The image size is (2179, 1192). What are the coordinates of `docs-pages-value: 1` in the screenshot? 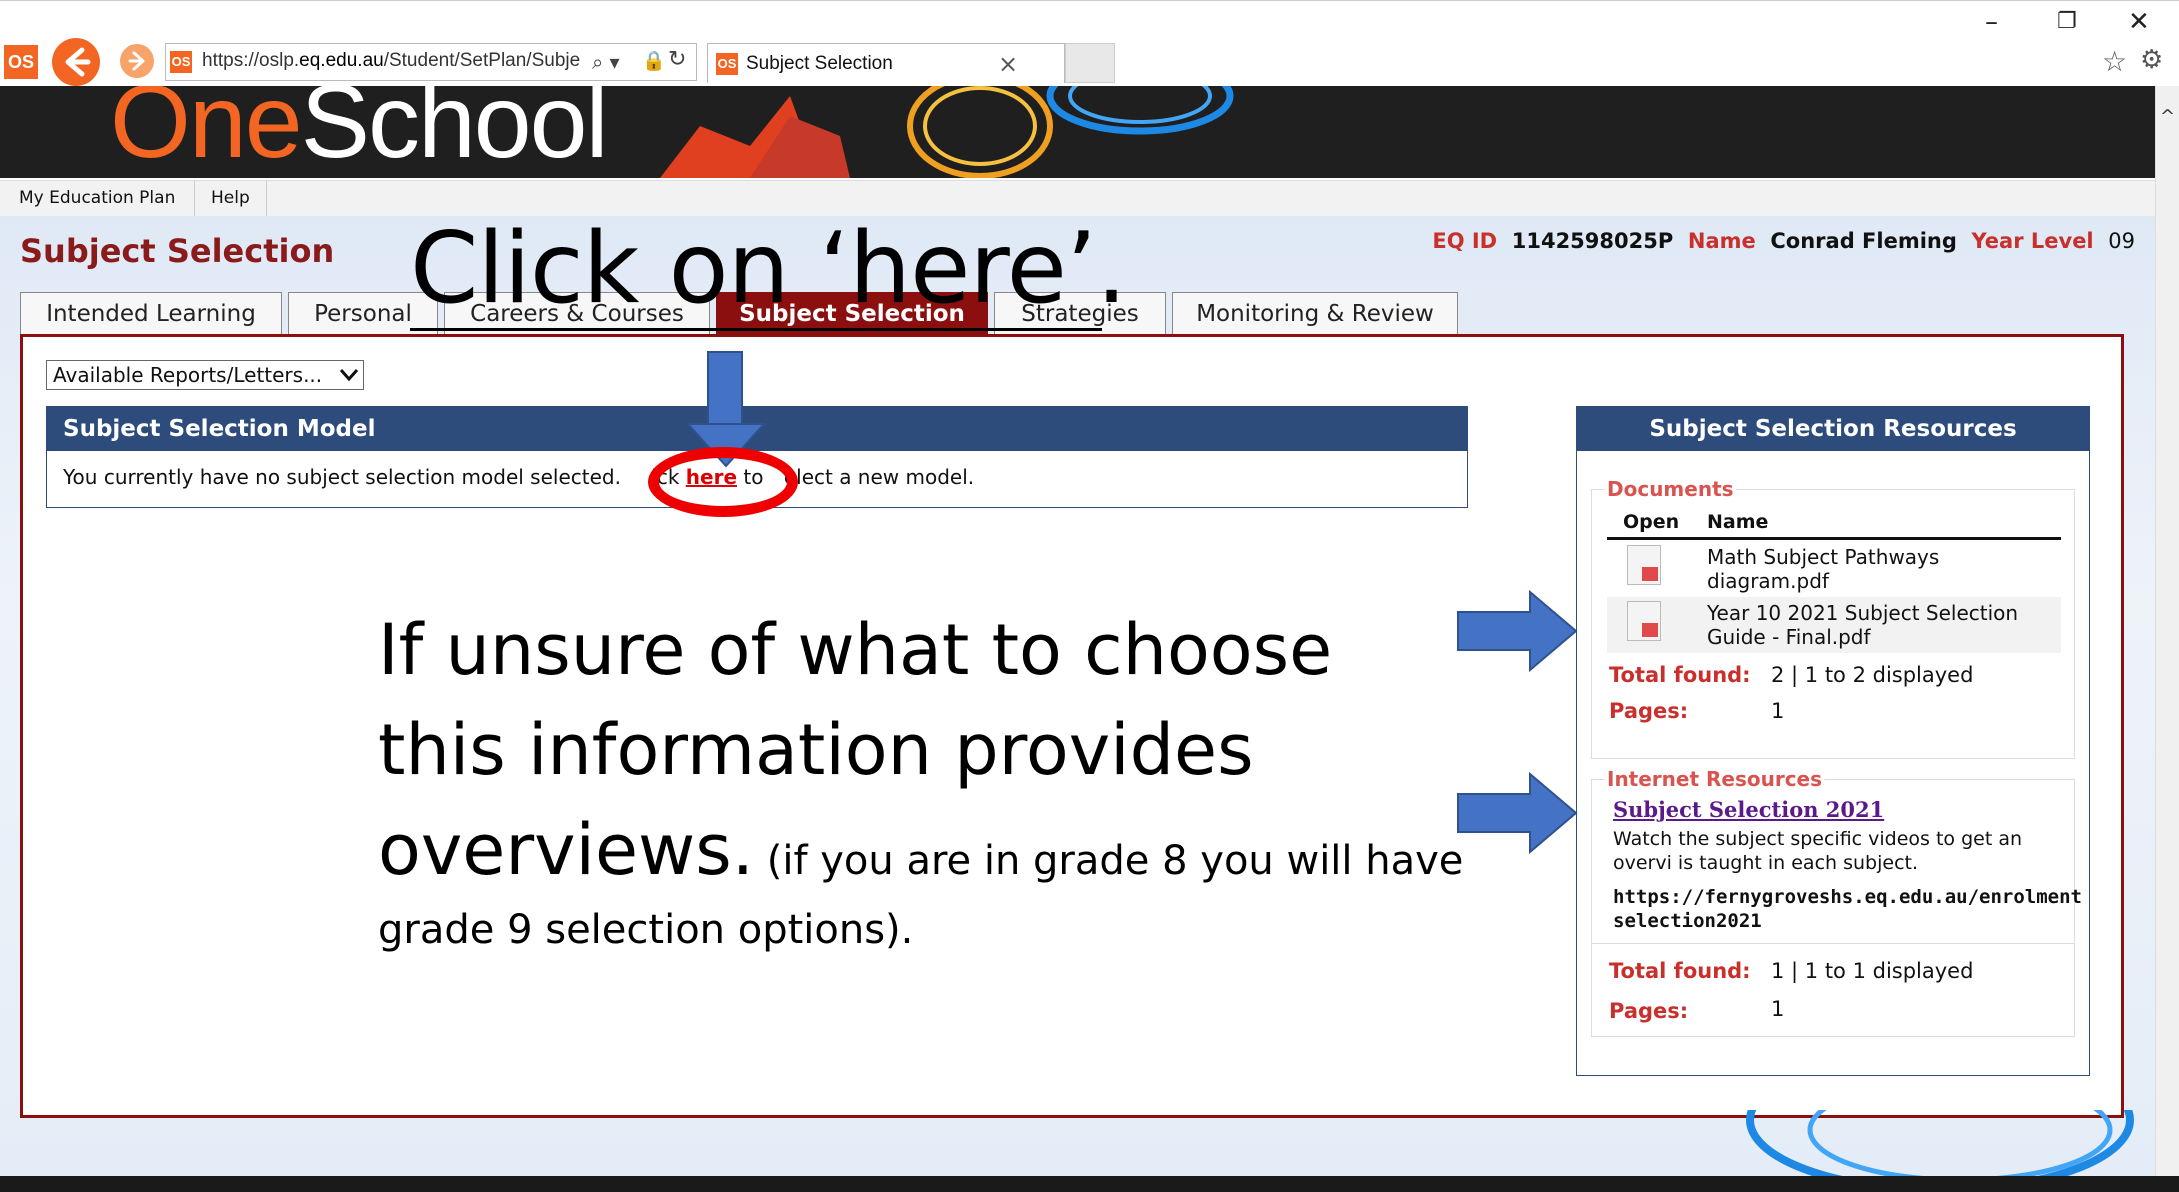 It's located at (1778, 711).